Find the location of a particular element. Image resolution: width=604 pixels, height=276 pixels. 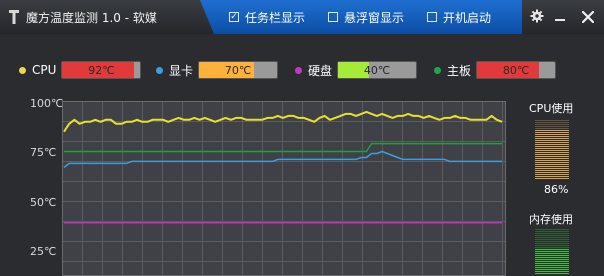

memory-usage-title: 内存使用 is located at coordinates (551, 219).